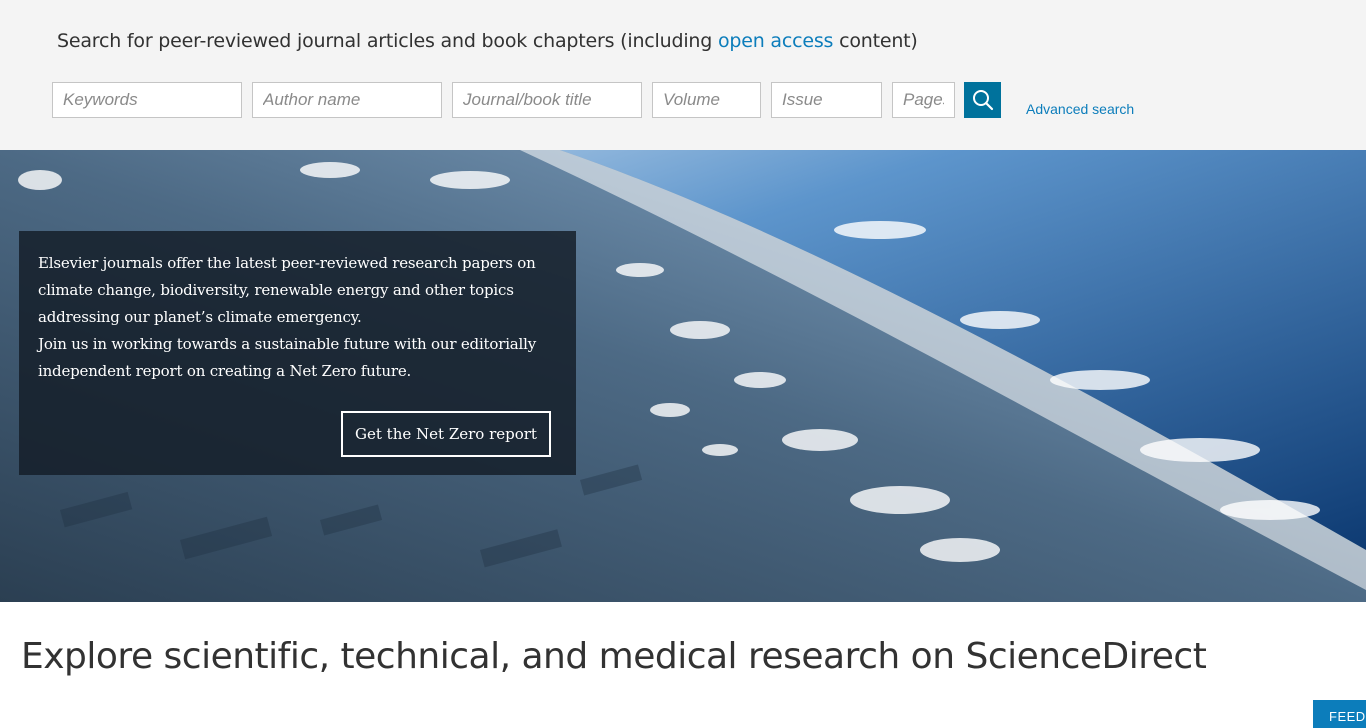  I want to click on search-icon, so click(982, 100).